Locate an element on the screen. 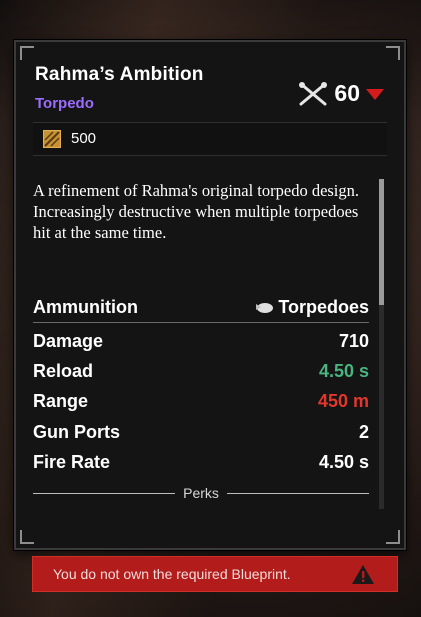  ammunition-row: Ammunition Torpedoes is located at coordinates (201, 307).